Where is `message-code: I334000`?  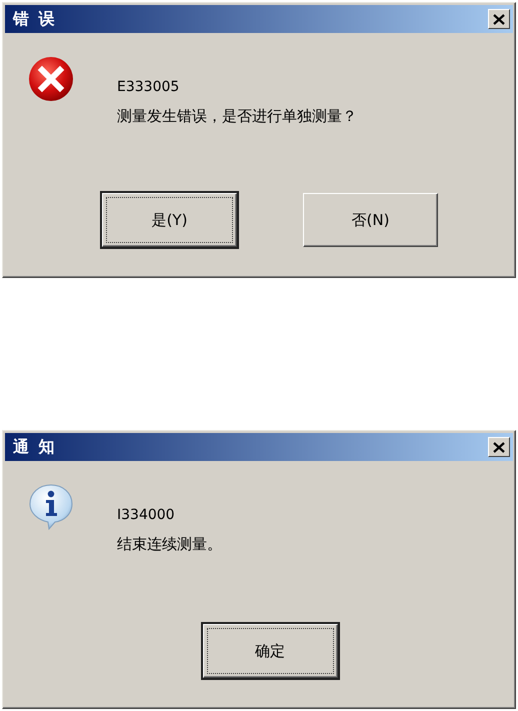 message-code: I334000 is located at coordinates (146, 515).